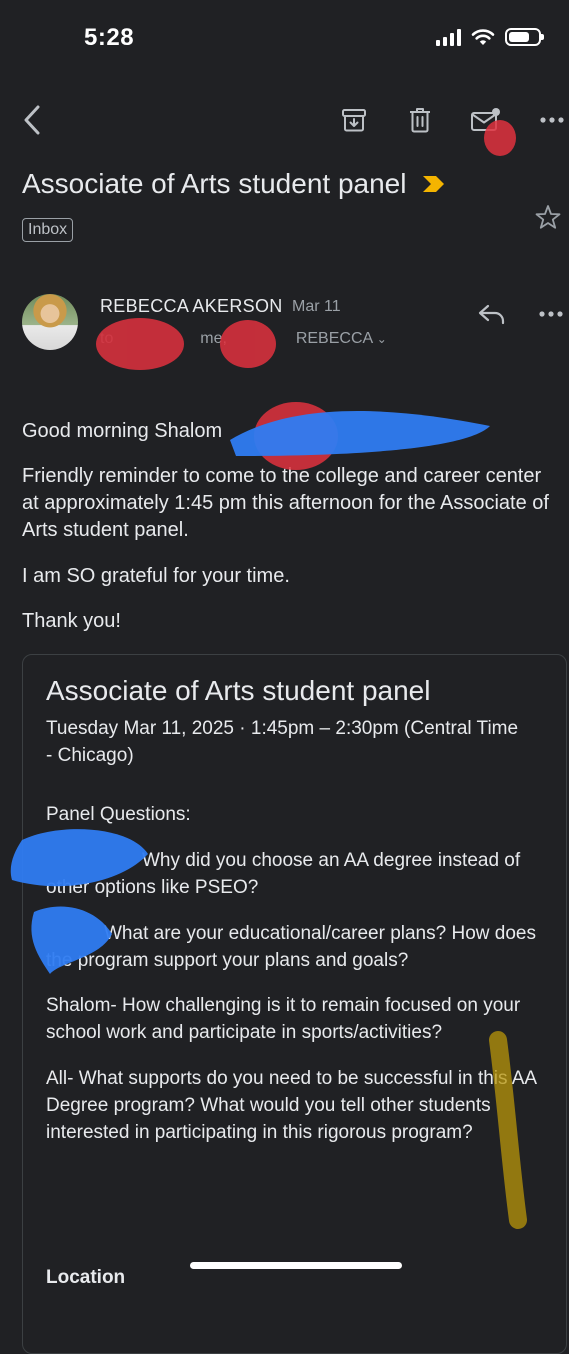  I want to click on star-button, so click(548, 217).